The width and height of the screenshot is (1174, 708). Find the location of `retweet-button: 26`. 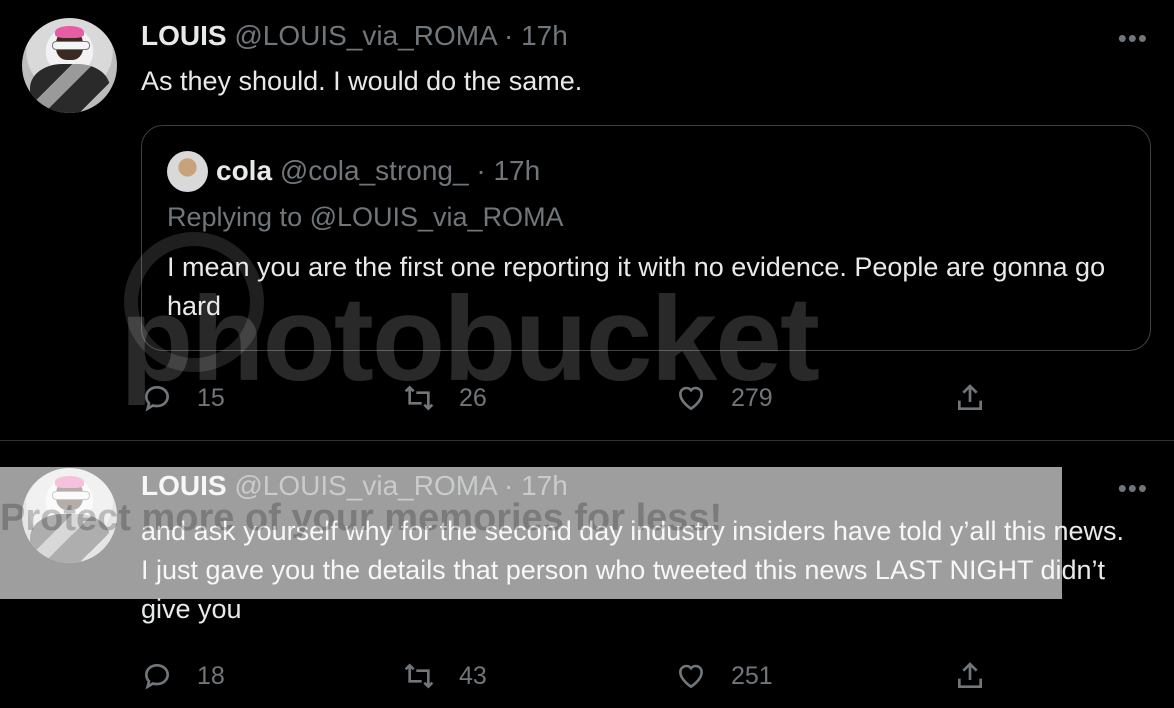

retweet-button: 26 is located at coordinates (445, 398).